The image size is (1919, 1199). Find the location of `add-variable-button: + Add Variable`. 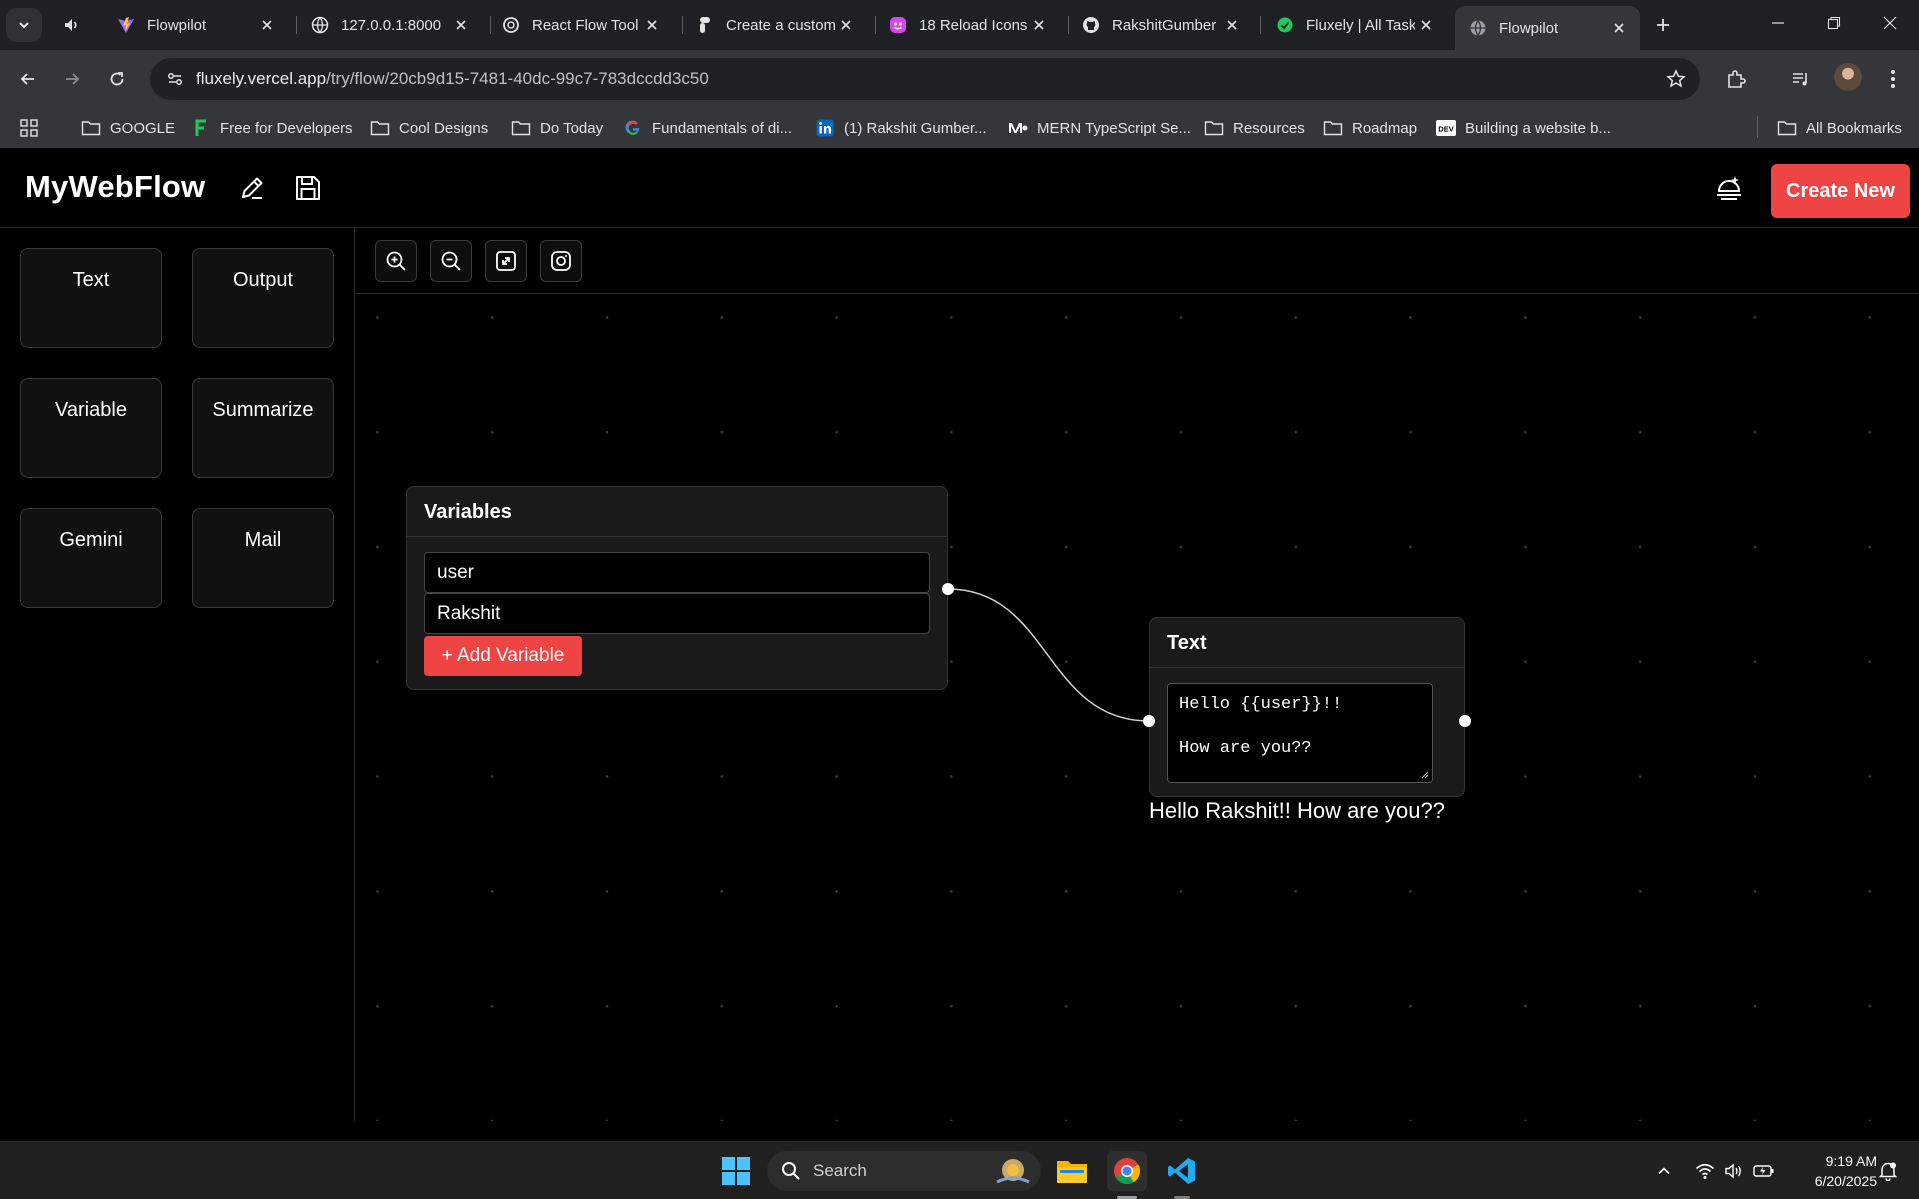

add-variable-button: + Add Variable is located at coordinates (503, 656).